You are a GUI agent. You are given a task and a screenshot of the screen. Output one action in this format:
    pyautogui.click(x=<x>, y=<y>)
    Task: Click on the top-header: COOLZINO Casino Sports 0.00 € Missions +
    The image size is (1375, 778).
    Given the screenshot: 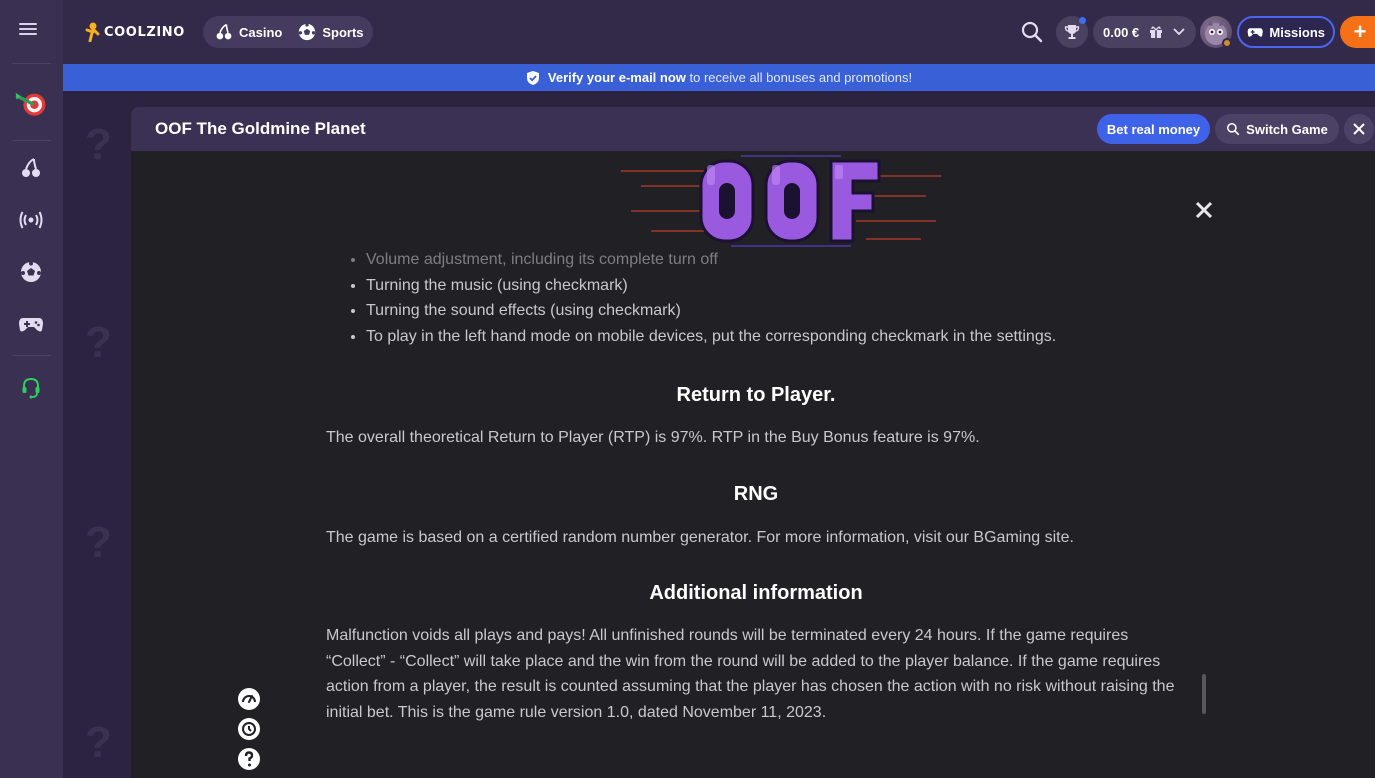 What is the action you would take?
    pyautogui.click(x=719, y=32)
    